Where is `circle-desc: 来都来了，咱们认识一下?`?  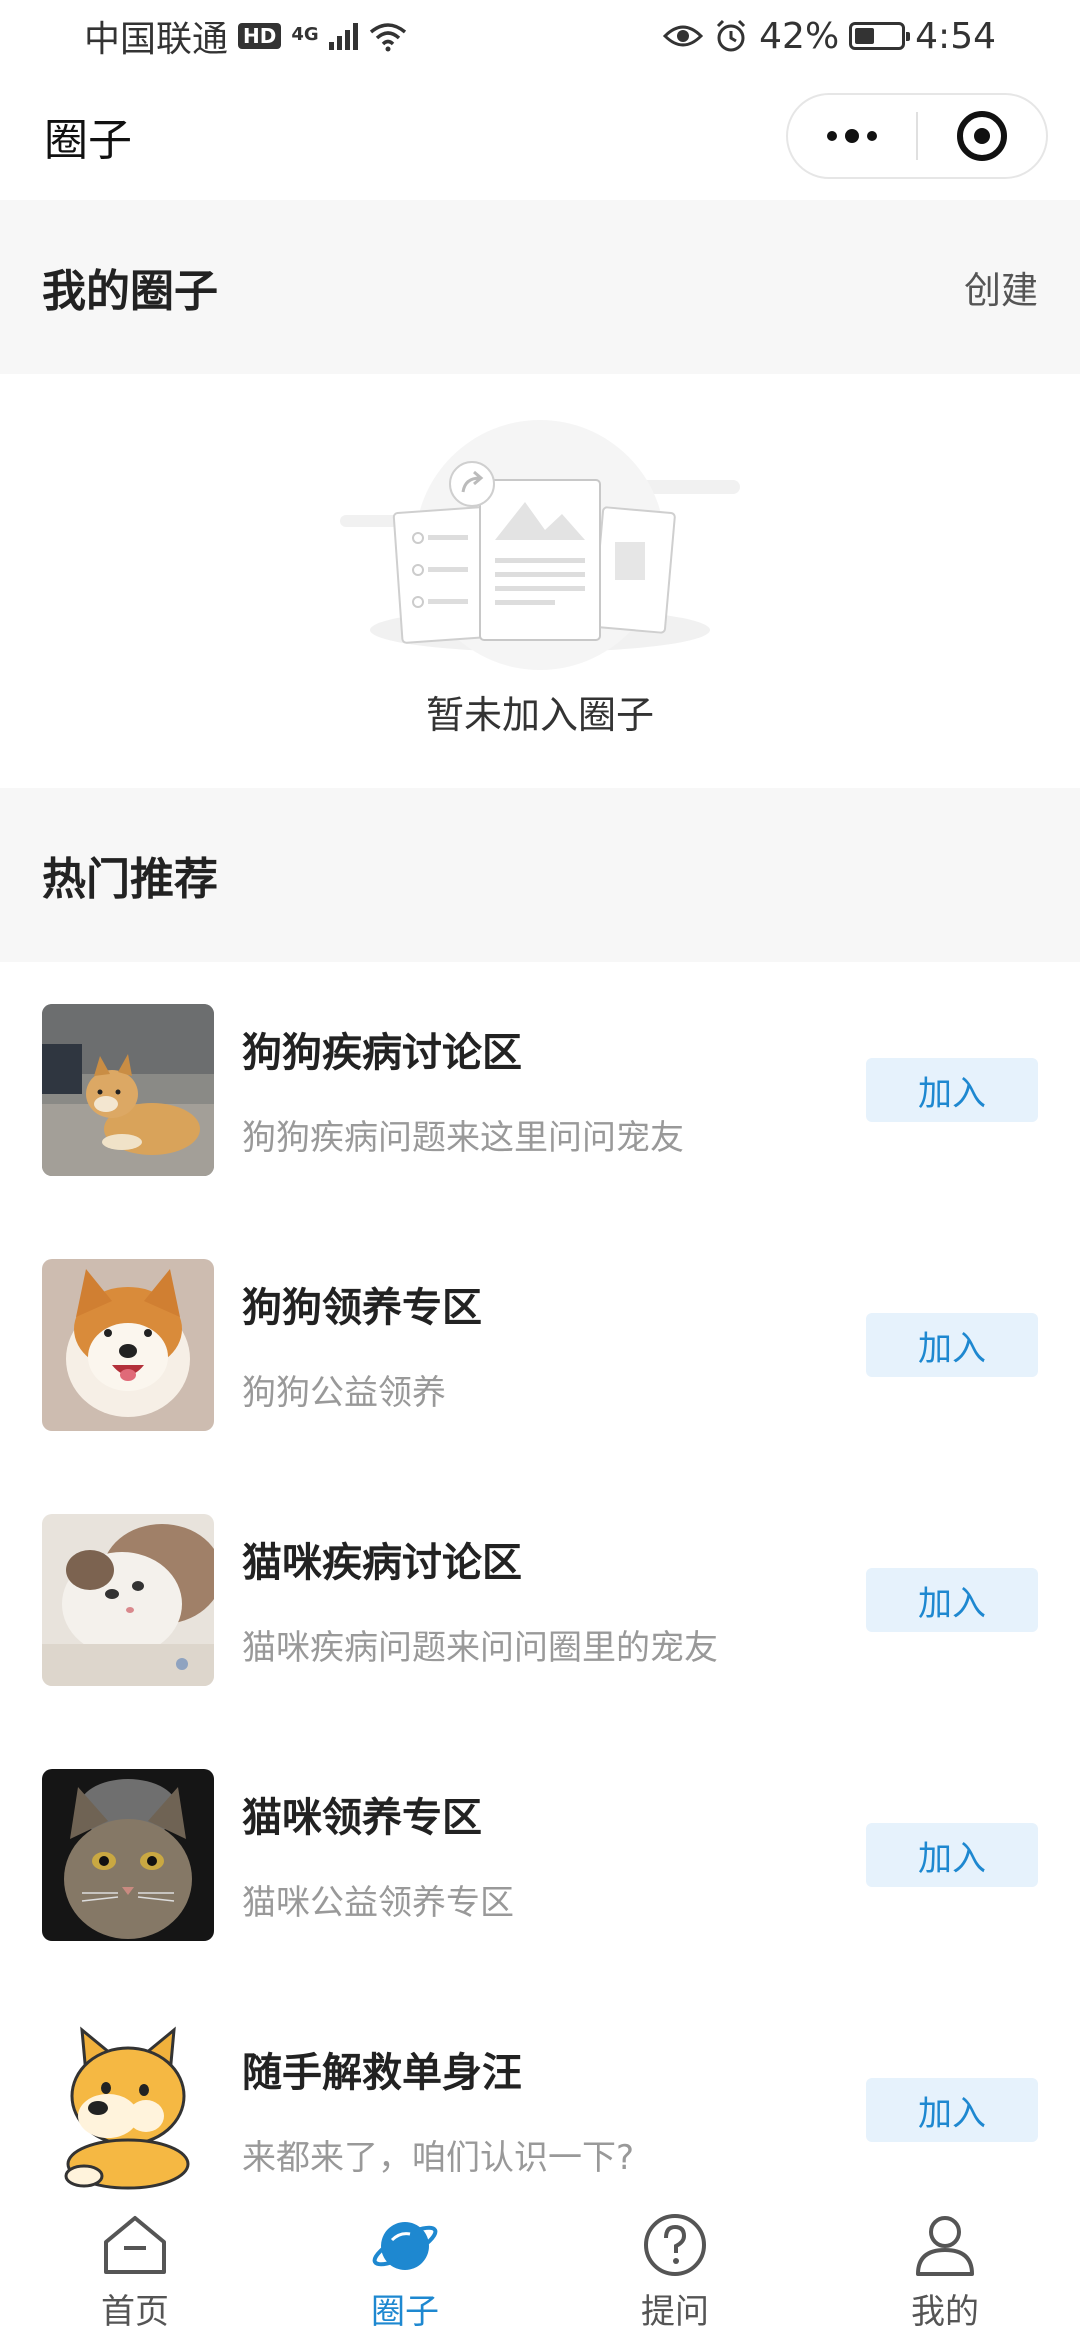
circle-desc: 来都来了，咱们认识一下? is located at coordinates (438, 2158).